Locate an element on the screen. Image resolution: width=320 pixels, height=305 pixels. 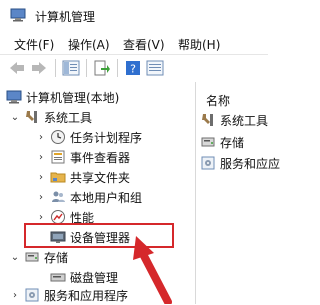
tree-task-scheduler: › 任务计划程序 is located at coordinates (89, 137).